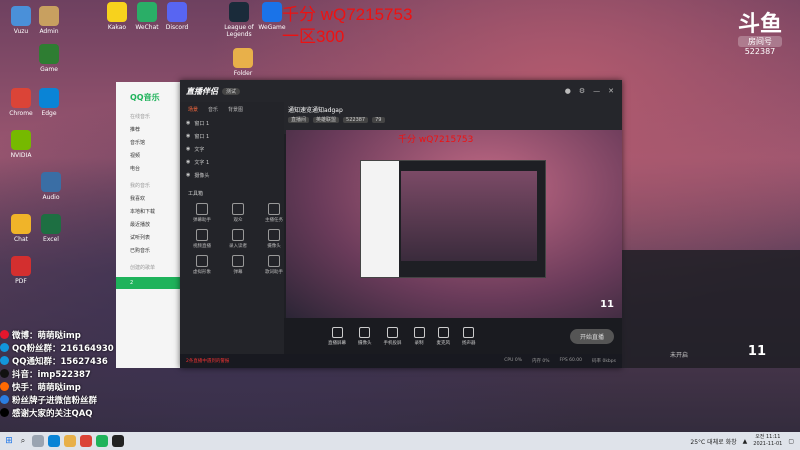 This screenshot has height=450, width=800. Describe the element at coordinates (202, 213) in the screenshot. I see `tool-button: 弹幕助手` at that location.